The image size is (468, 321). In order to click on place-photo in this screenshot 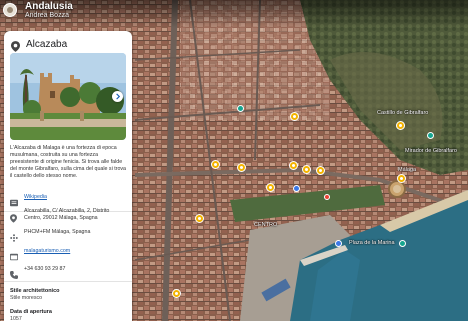, I will do `click(68, 96)`.